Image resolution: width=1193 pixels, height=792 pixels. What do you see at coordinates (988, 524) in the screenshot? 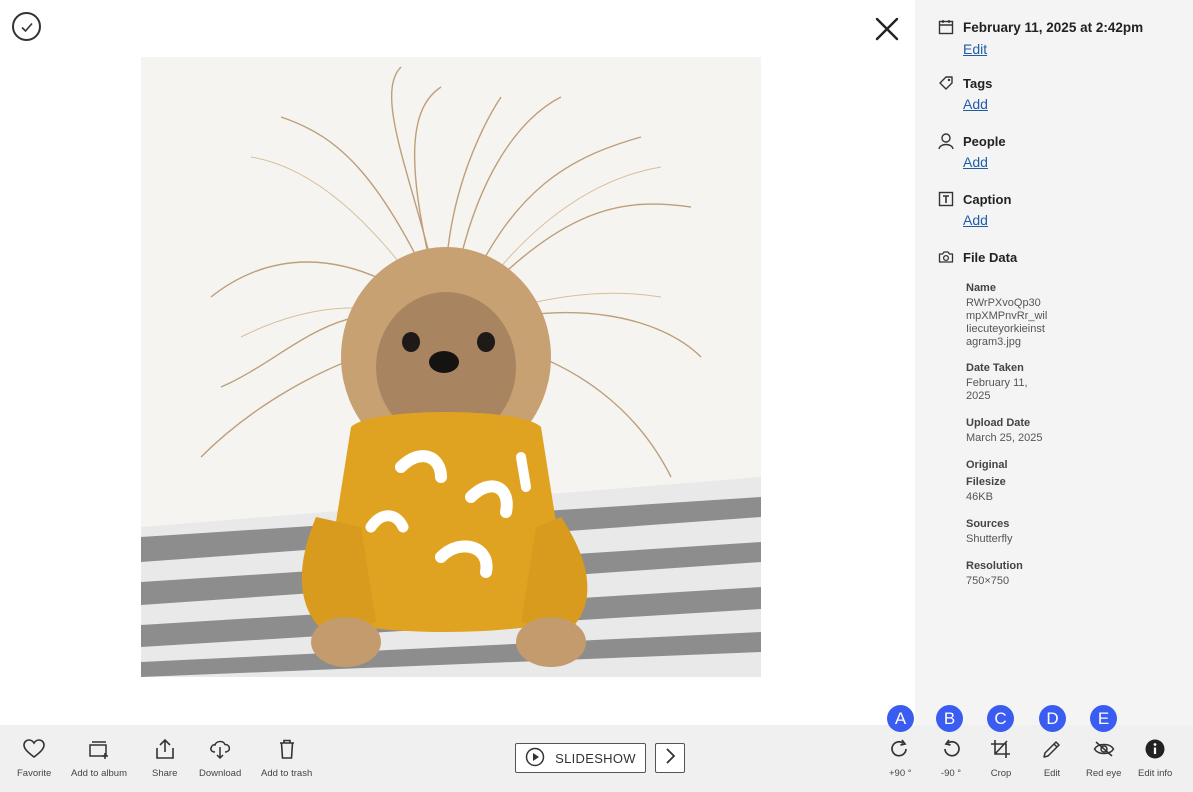
I see `sources-label: Sources` at bounding box center [988, 524].